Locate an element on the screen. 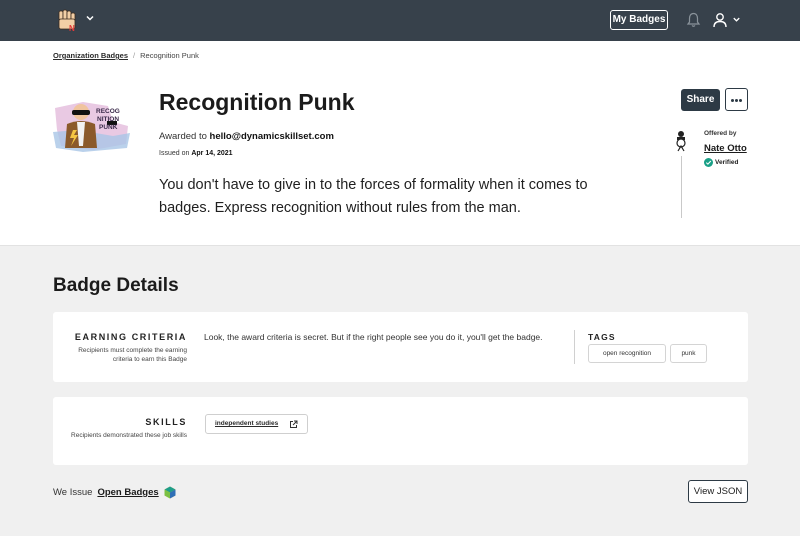 The height and width of the screenshot is (536, 800). we-issue-open-badges: We Issue Open Badges is located at coordinates (114, 492).